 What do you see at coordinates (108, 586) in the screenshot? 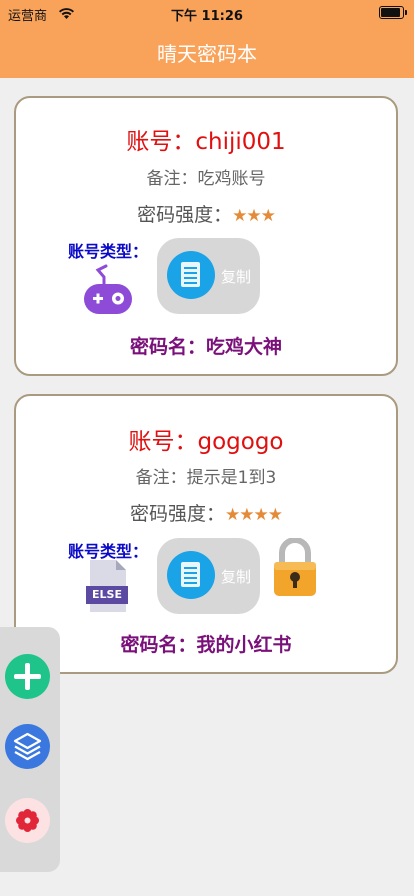
I see `else-file-icon: ELSE` at bounding box center [108, 586].